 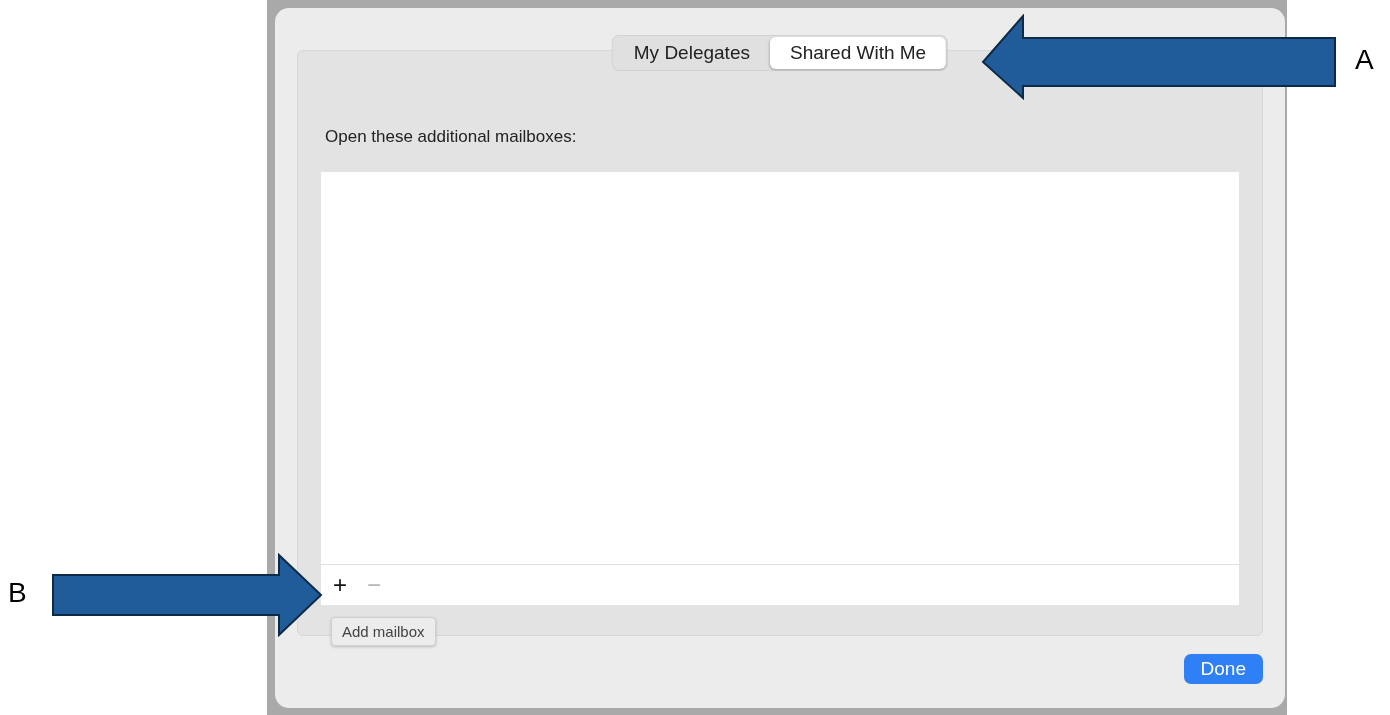 I want to click on annotation-label: B, so click(x=17, y=593).